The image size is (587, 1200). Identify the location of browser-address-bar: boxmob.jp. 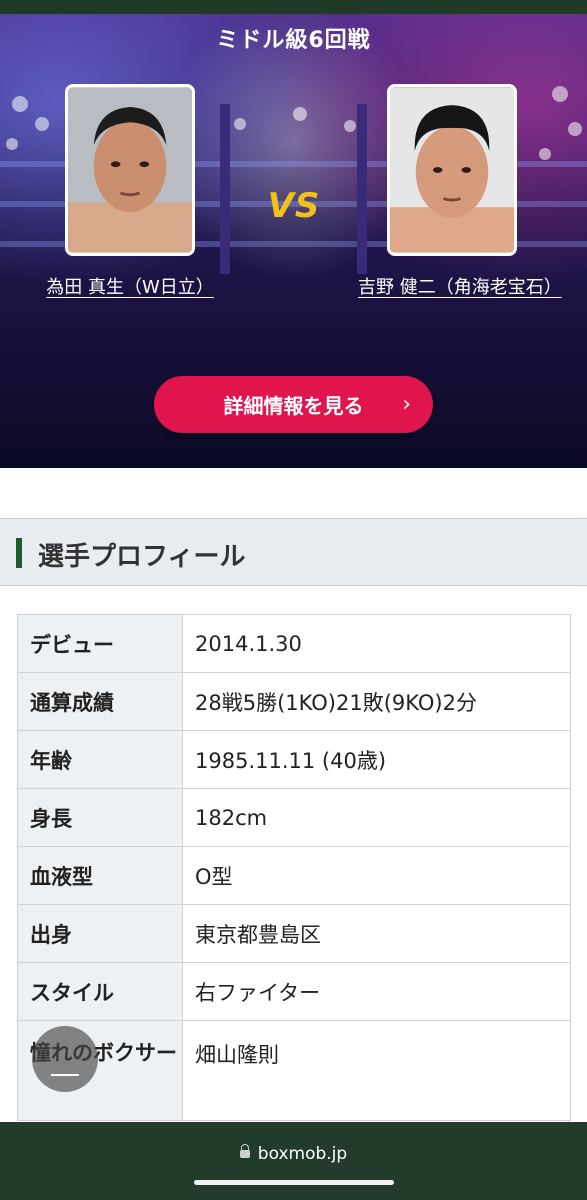
(293, 1161).